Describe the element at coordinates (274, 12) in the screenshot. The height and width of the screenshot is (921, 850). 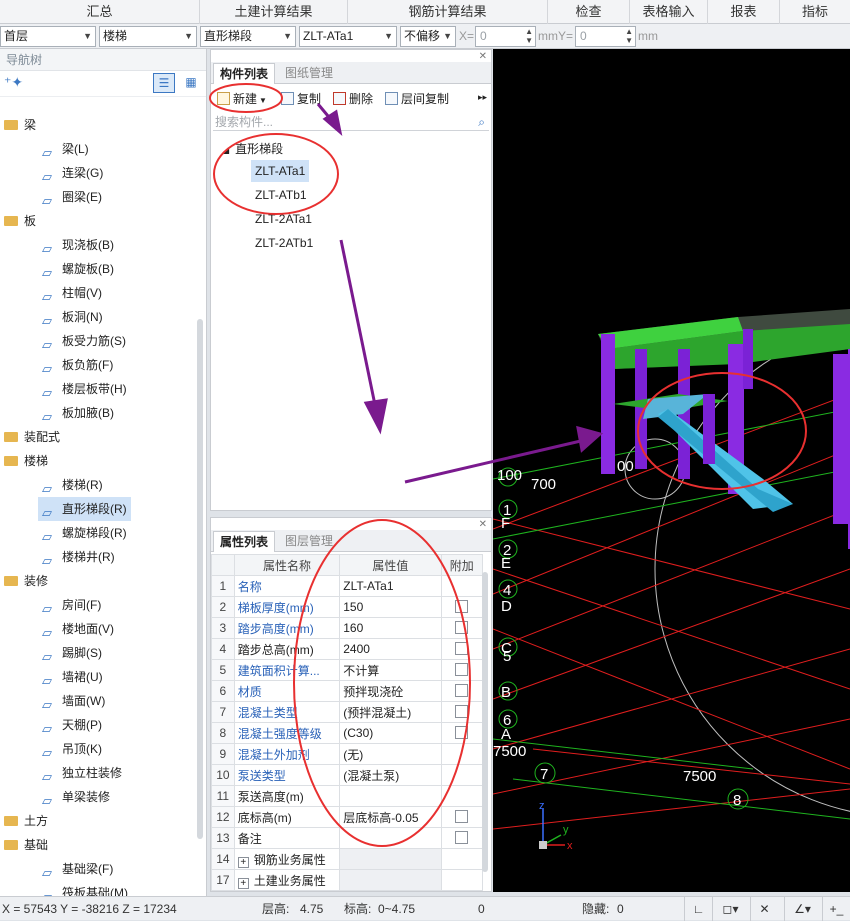
I see `tab-civil-results: 土建计算结果` at that location.